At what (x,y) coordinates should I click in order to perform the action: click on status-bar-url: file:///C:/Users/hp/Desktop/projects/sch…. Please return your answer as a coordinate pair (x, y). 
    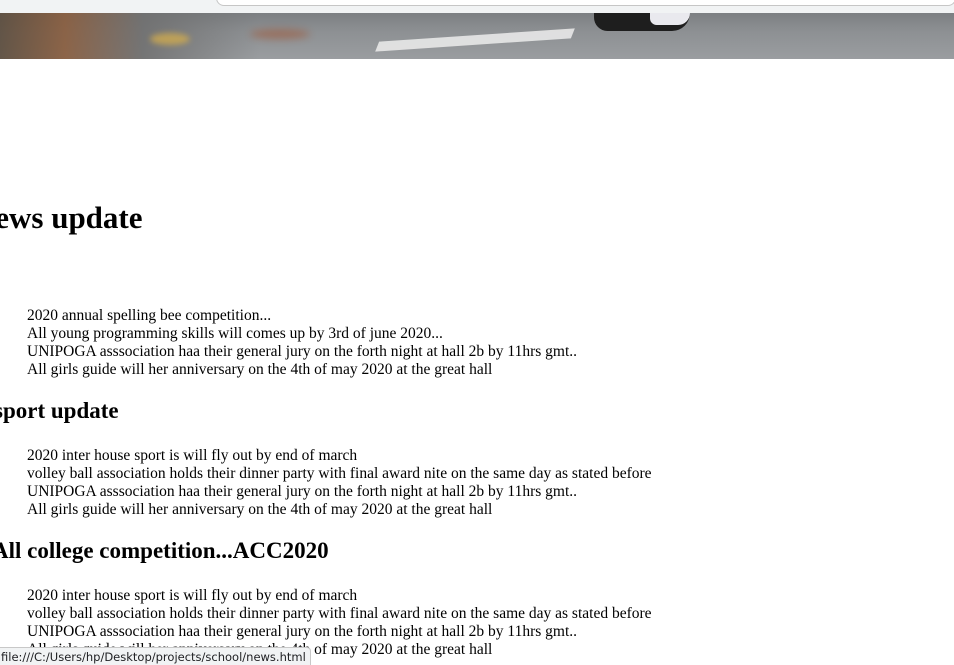
    Looking at the image, I should click on (155, 656).